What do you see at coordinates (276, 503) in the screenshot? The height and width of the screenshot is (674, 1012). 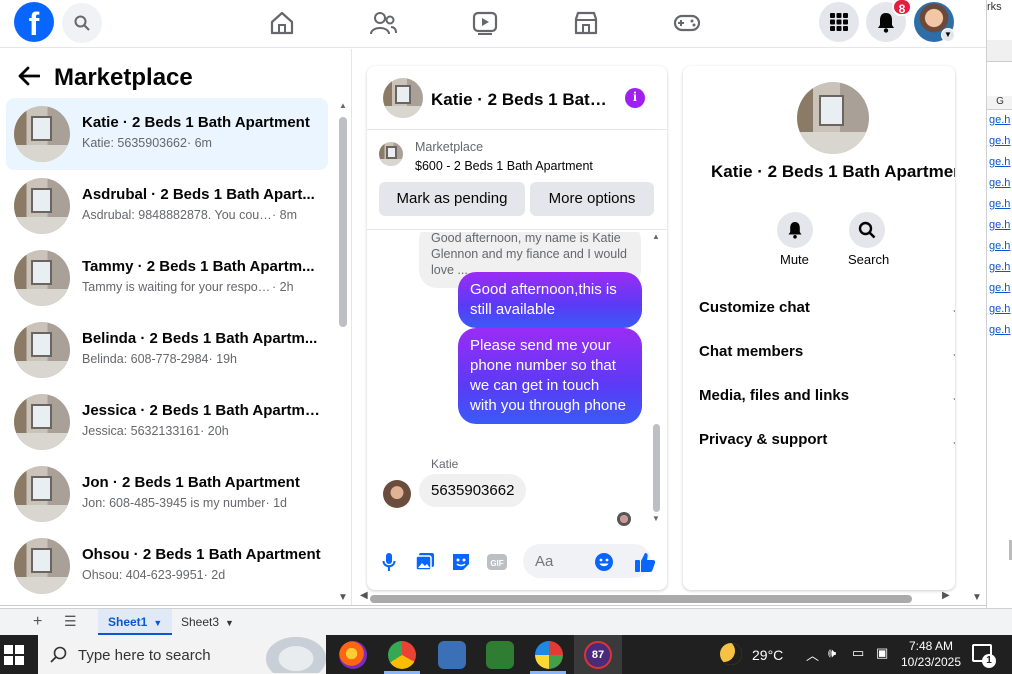 I see `preview-time: · 1d` at bounding box center [276, 503].